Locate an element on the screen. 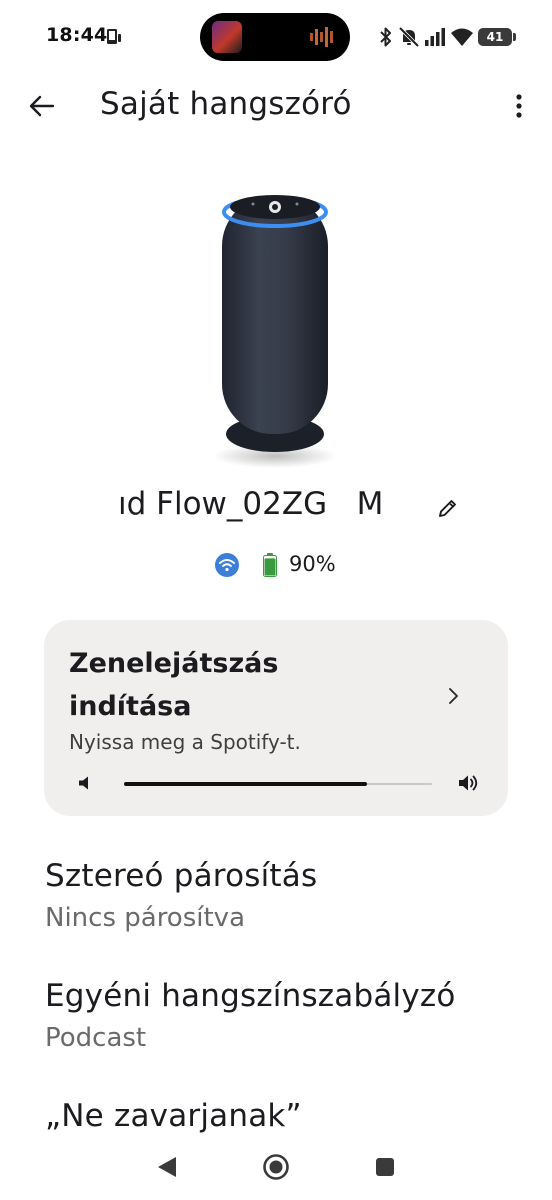 The width and height of the screenshot is (552, 1200). nav-recents-icon is located at coordinates (385, 1167).